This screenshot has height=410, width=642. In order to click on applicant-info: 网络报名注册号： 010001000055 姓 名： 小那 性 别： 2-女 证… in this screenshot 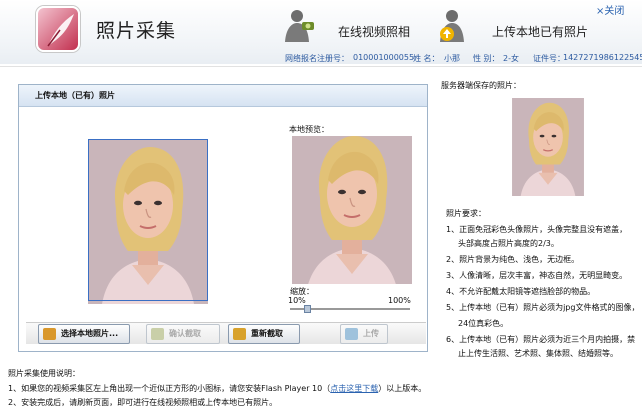, I will do `click(321, 59)`.